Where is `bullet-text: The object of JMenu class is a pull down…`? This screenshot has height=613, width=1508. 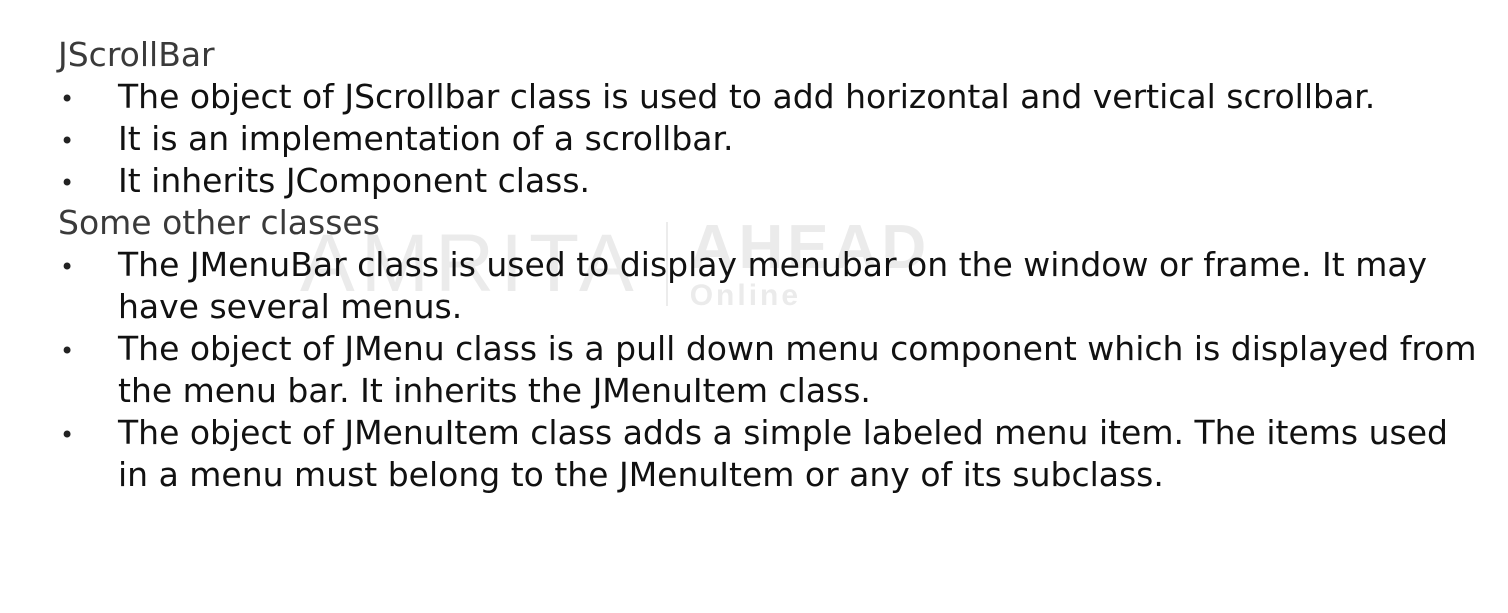
bullet-text: The object of JMenu class is a pull down… is located at coordinates (797, 369).